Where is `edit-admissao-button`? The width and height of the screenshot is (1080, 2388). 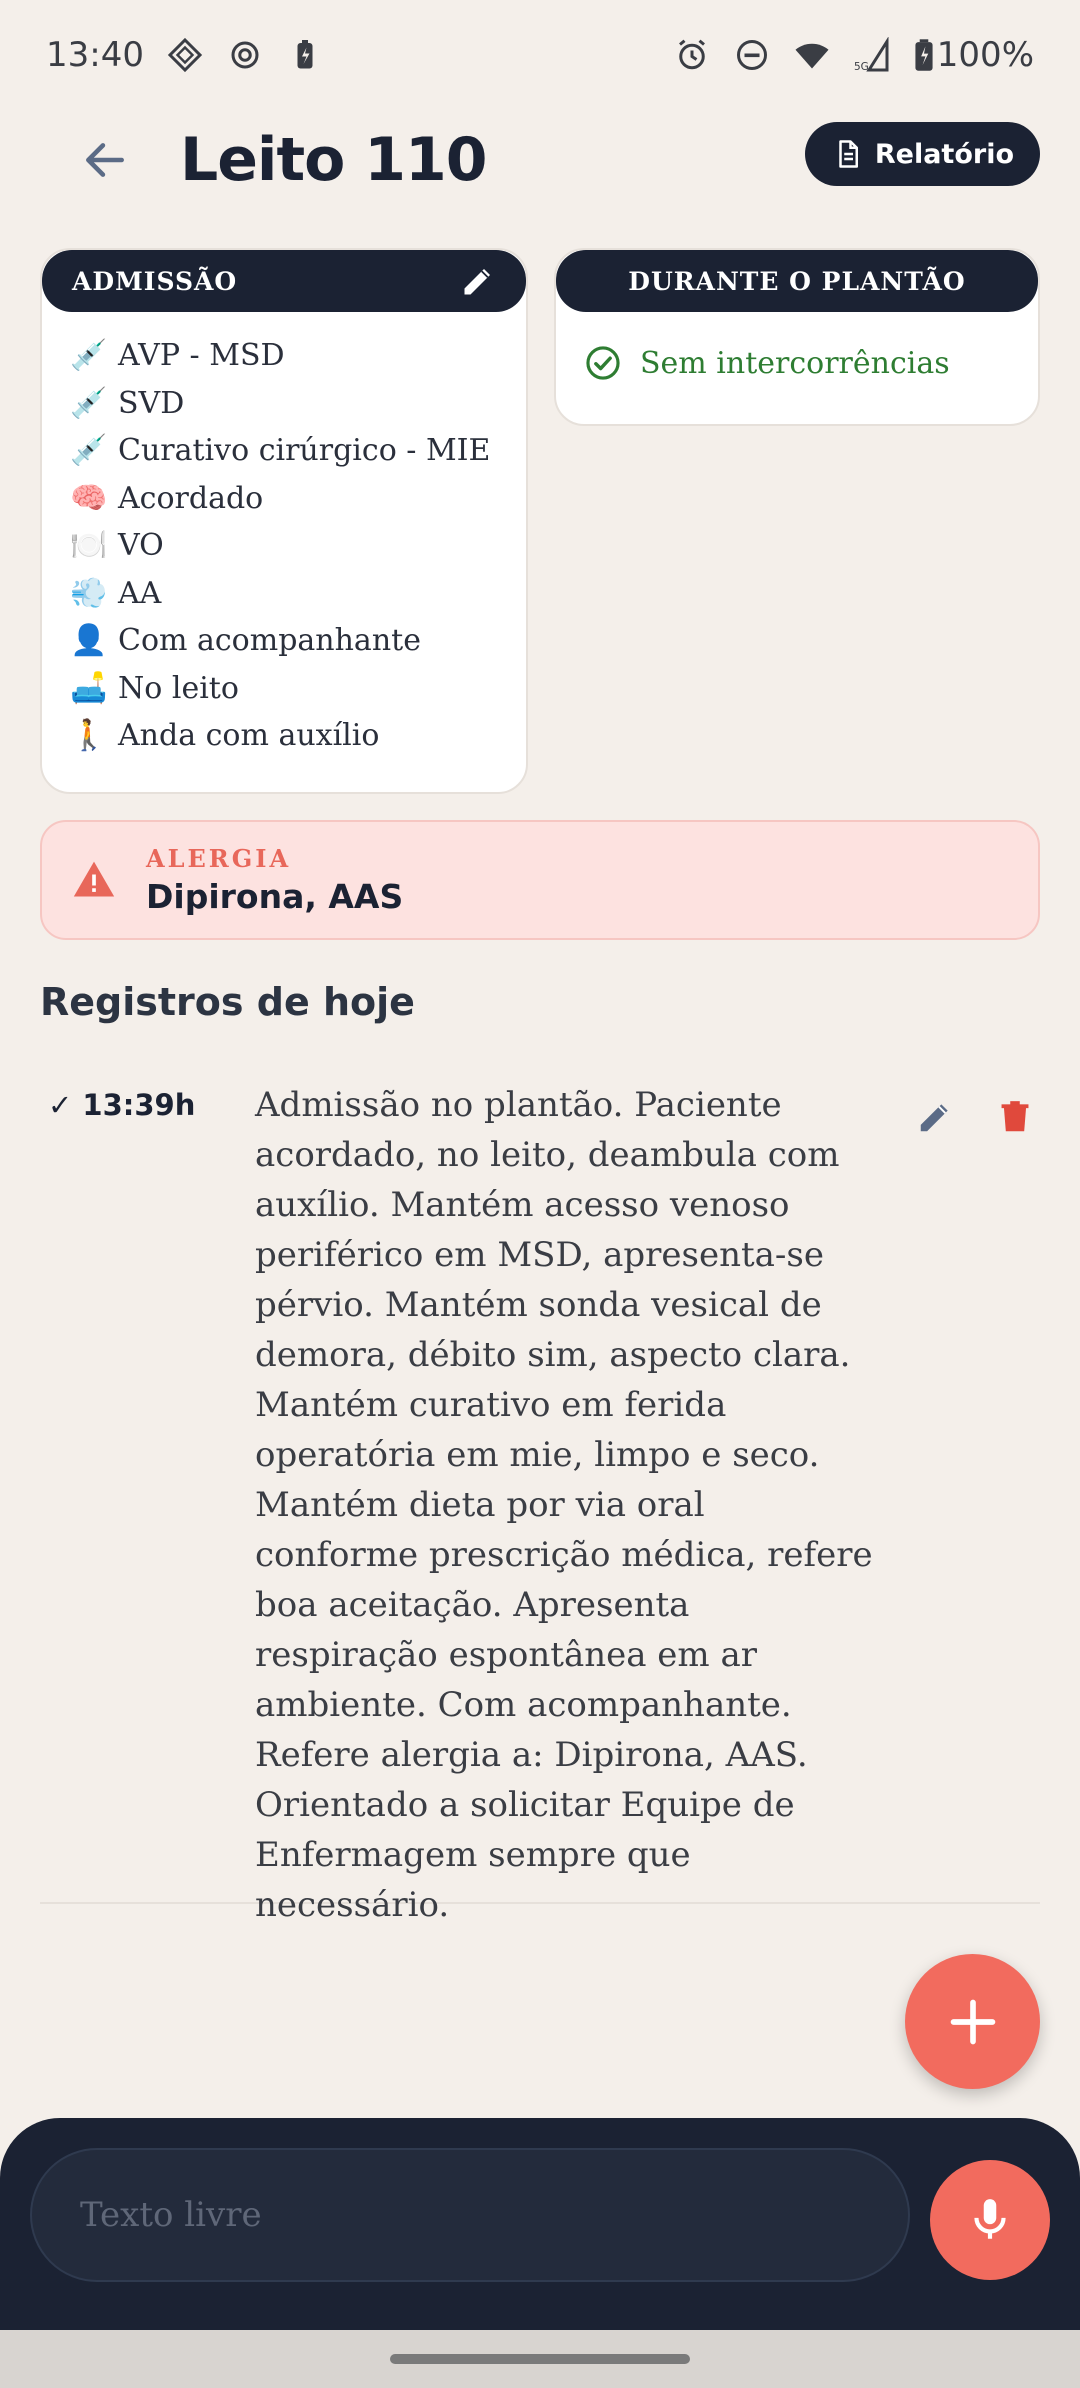
edit-admissao-button is located at coordinates (478, 281).